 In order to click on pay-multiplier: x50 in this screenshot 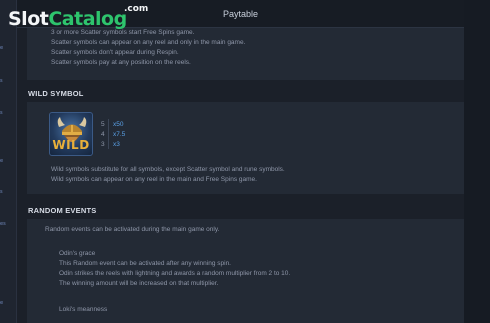, I will do `click(118, 124)`.